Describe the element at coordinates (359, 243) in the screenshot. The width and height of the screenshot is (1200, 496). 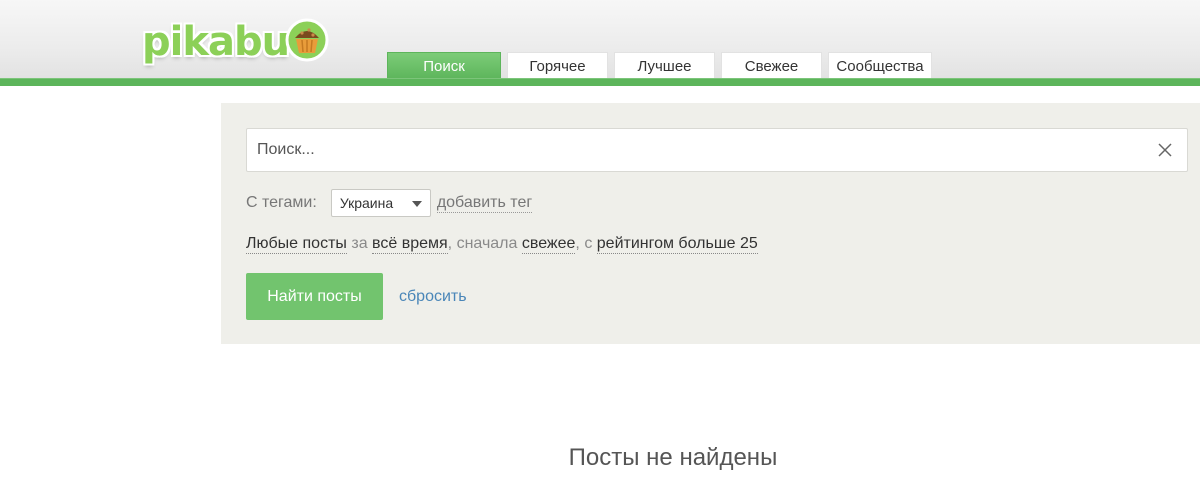
I see `filter-for-label: за` at that location.